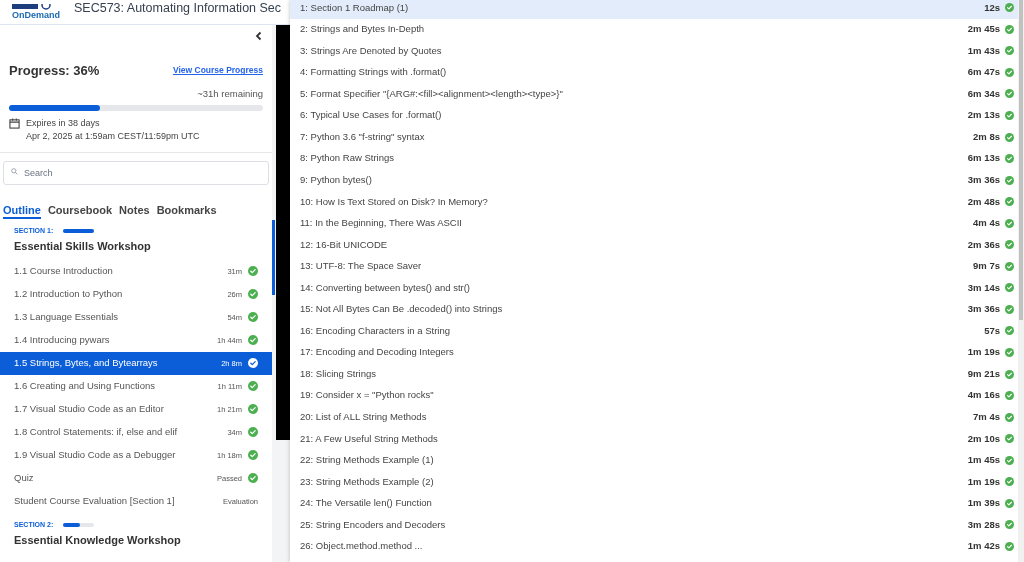 This screenshot has height=562, width=1024. Describe the element at coordinates (654, 72) in the screenshot. I see `chapter-item: 4: Formatting Strings with .format() 6m 47s` at that location.